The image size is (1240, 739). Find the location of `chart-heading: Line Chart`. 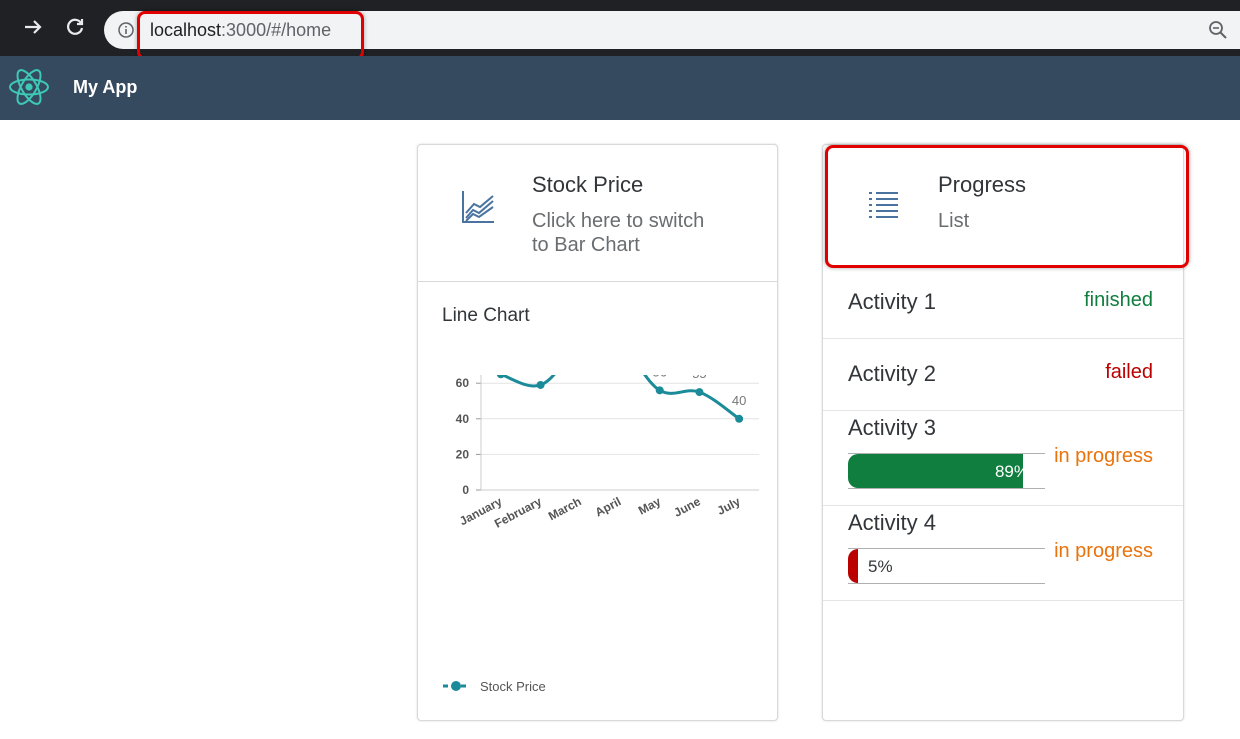

chart-heading: Line Chart is located at coordinates (486, 315).